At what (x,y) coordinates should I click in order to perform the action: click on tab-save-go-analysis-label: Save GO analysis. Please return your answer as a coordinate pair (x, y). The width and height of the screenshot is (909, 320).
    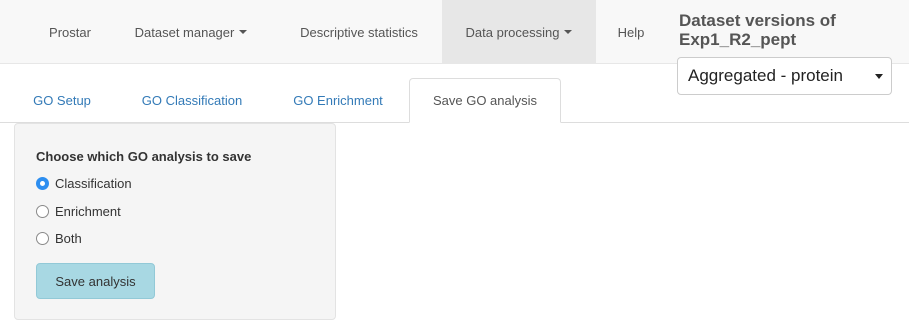
    Looking at the image, I should click on (485, 100).